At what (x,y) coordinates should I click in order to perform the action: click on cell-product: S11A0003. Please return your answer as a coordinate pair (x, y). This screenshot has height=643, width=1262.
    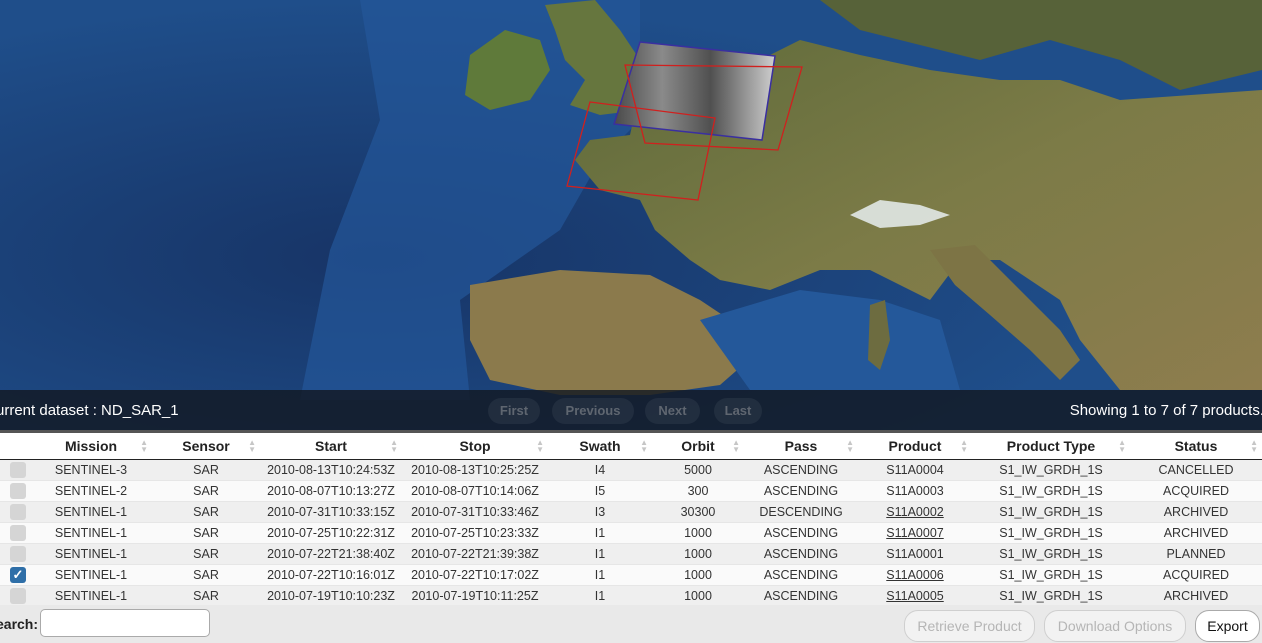
    Looking at the image, I should click on (915, 491).